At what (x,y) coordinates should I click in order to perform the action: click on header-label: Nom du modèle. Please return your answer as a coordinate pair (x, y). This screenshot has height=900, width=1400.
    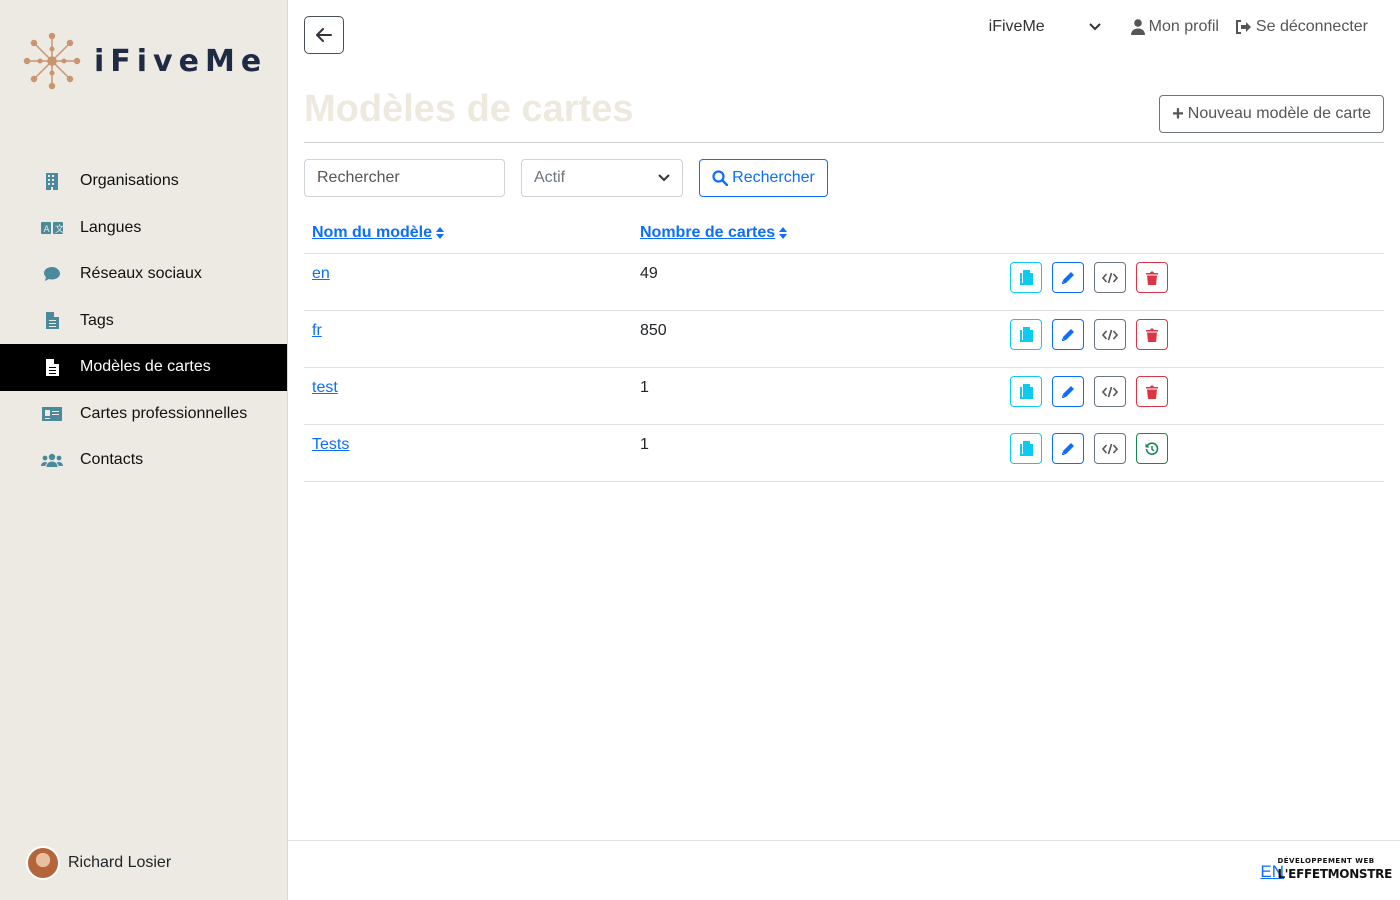
    Looking at the image, I should click on (372, 232).